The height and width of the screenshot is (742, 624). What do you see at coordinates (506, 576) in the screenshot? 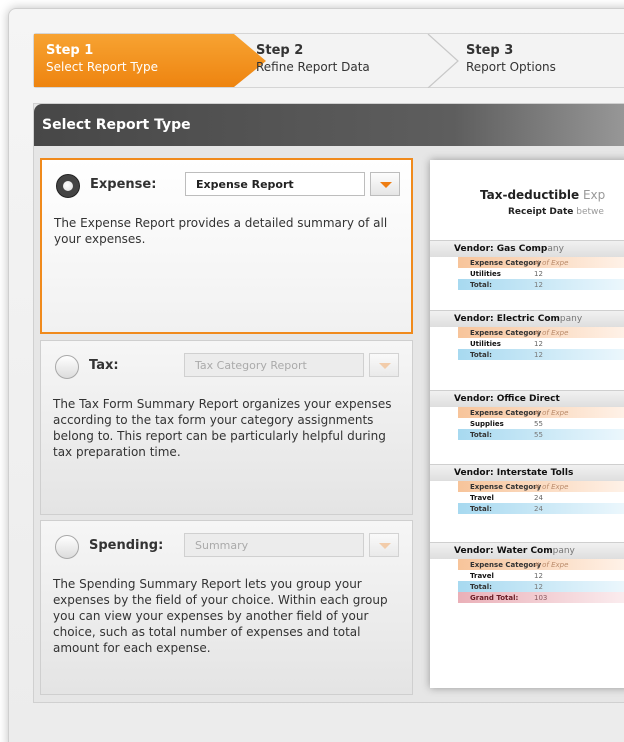
I see `vendor-data-row: Travel 12` at bounding box center [506, 576].